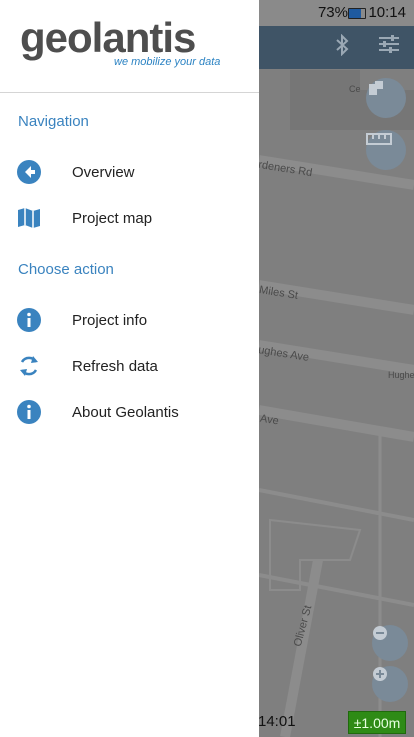  Describe the element at coordinates (112, 218) in the screenshot. I see `menu-item-label: Project map` at that location.